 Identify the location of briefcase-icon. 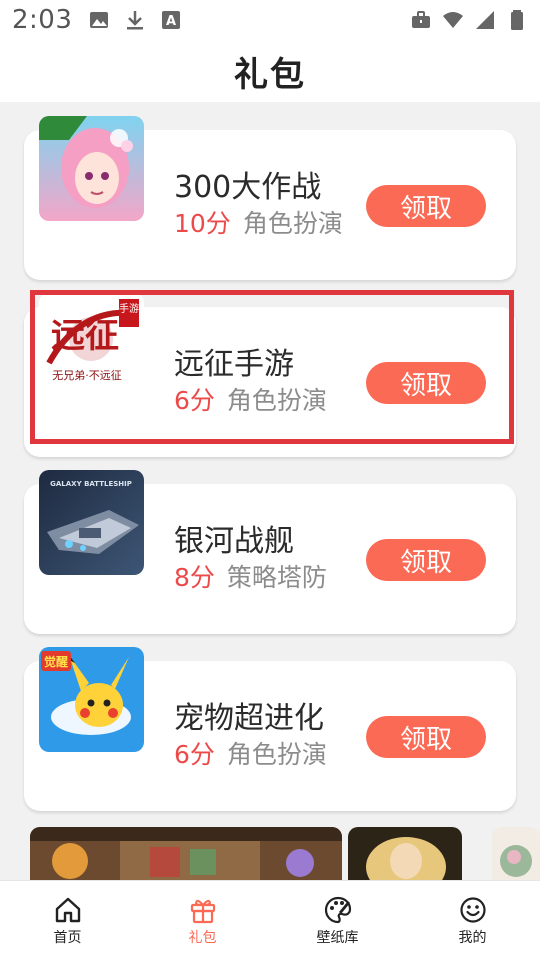
(421, 19).